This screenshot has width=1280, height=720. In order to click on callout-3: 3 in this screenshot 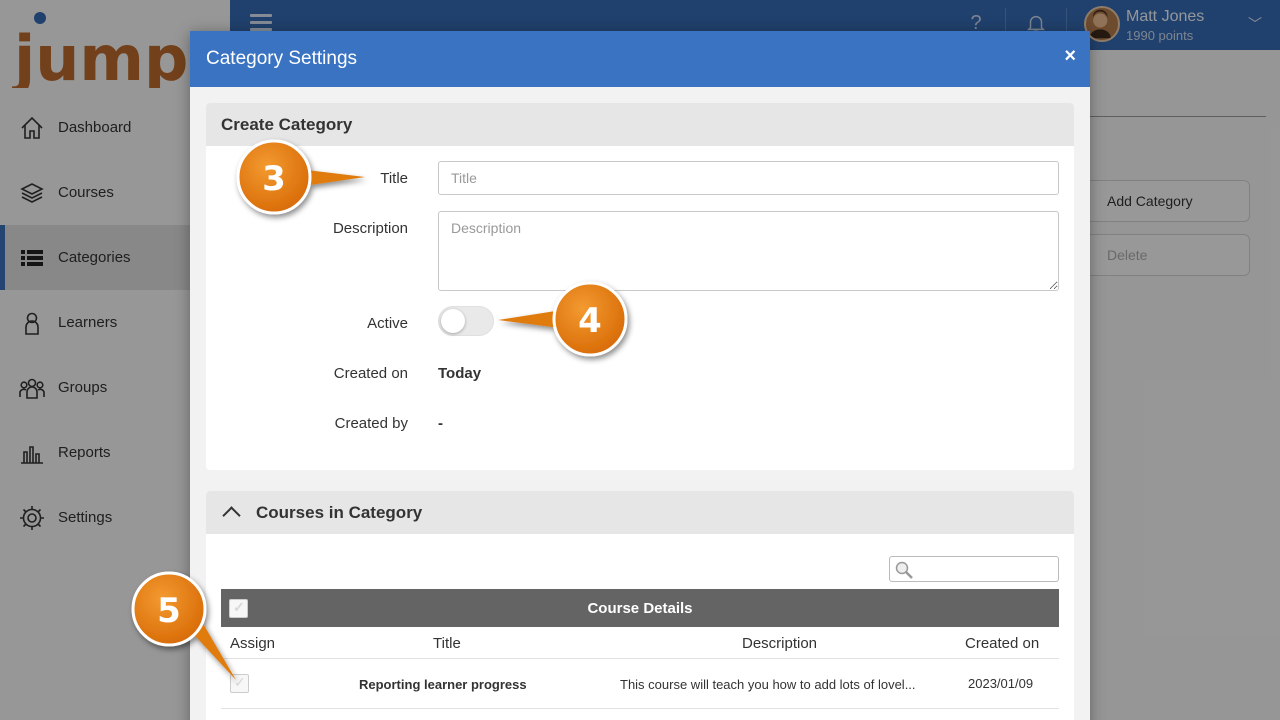, I will do `click(300, 177)`.